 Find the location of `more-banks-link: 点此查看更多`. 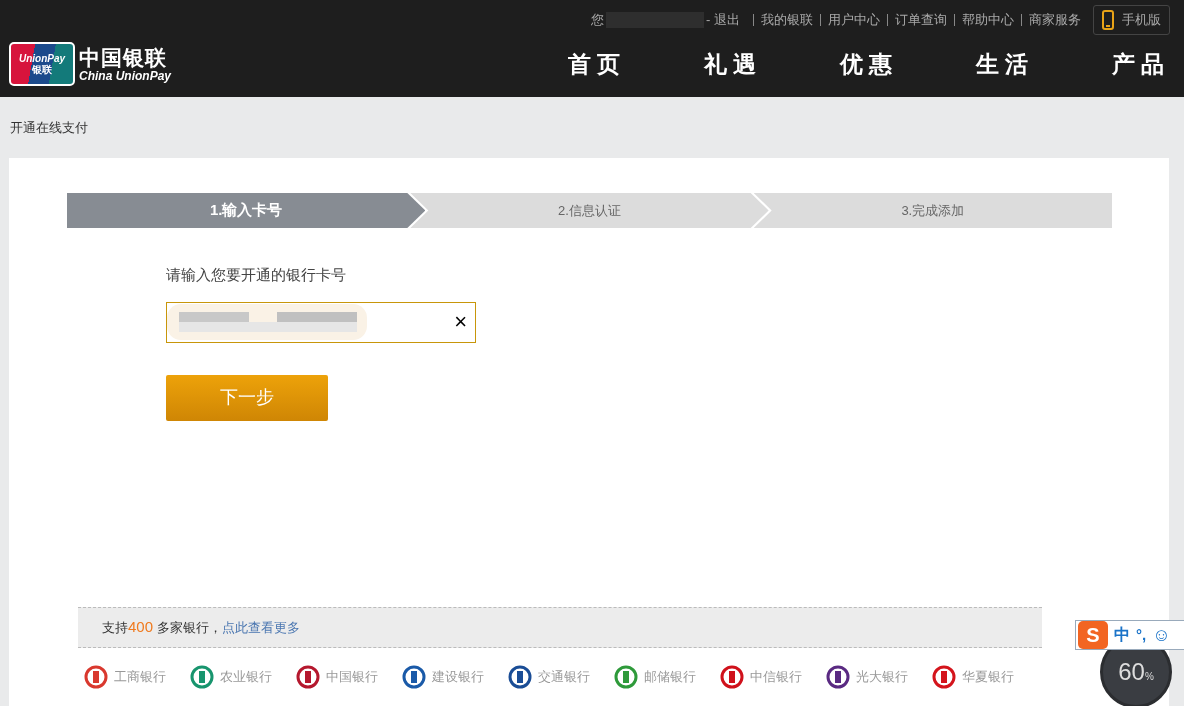

more-banks-link: 点此查看更多 is located at coordinates (260, 627).